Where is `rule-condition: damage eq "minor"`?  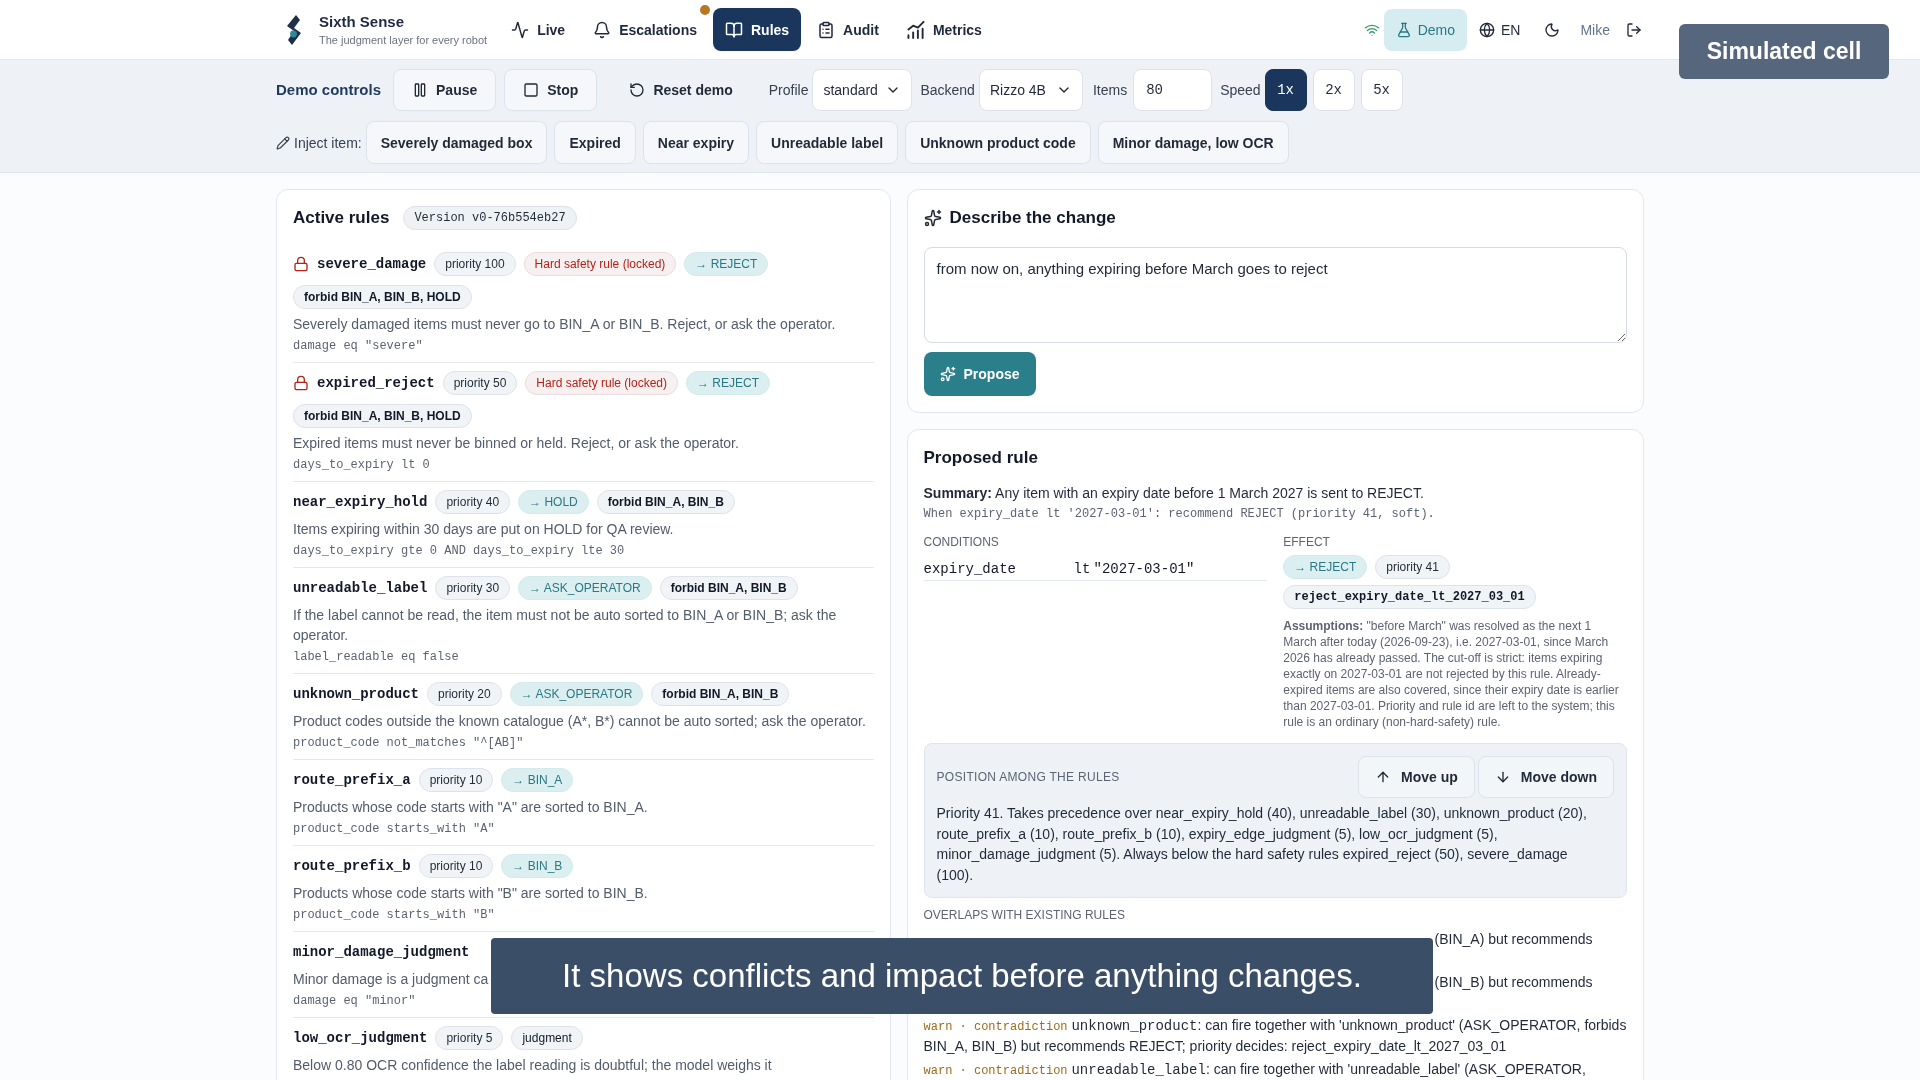
rule-condition: damage eq "minor" is located at coordinates (354, 1001).